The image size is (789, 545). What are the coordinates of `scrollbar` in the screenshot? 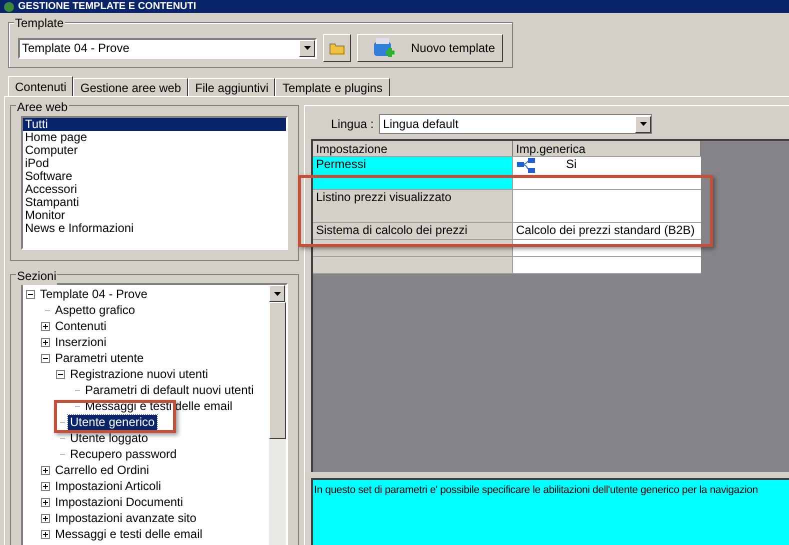 It's located at (277, 415).